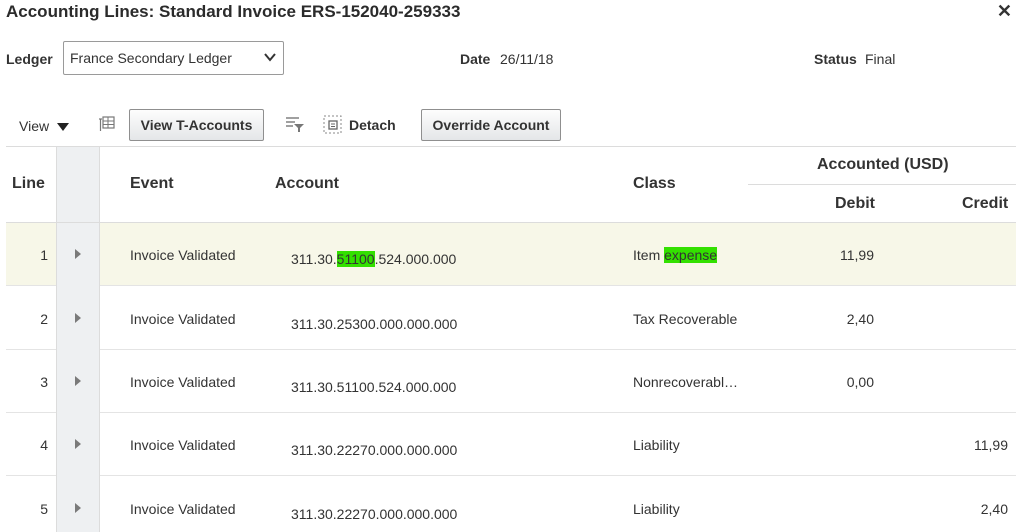 The image size is (1018, 532). I want to click on column-header-event: Event, so click(152, 184).